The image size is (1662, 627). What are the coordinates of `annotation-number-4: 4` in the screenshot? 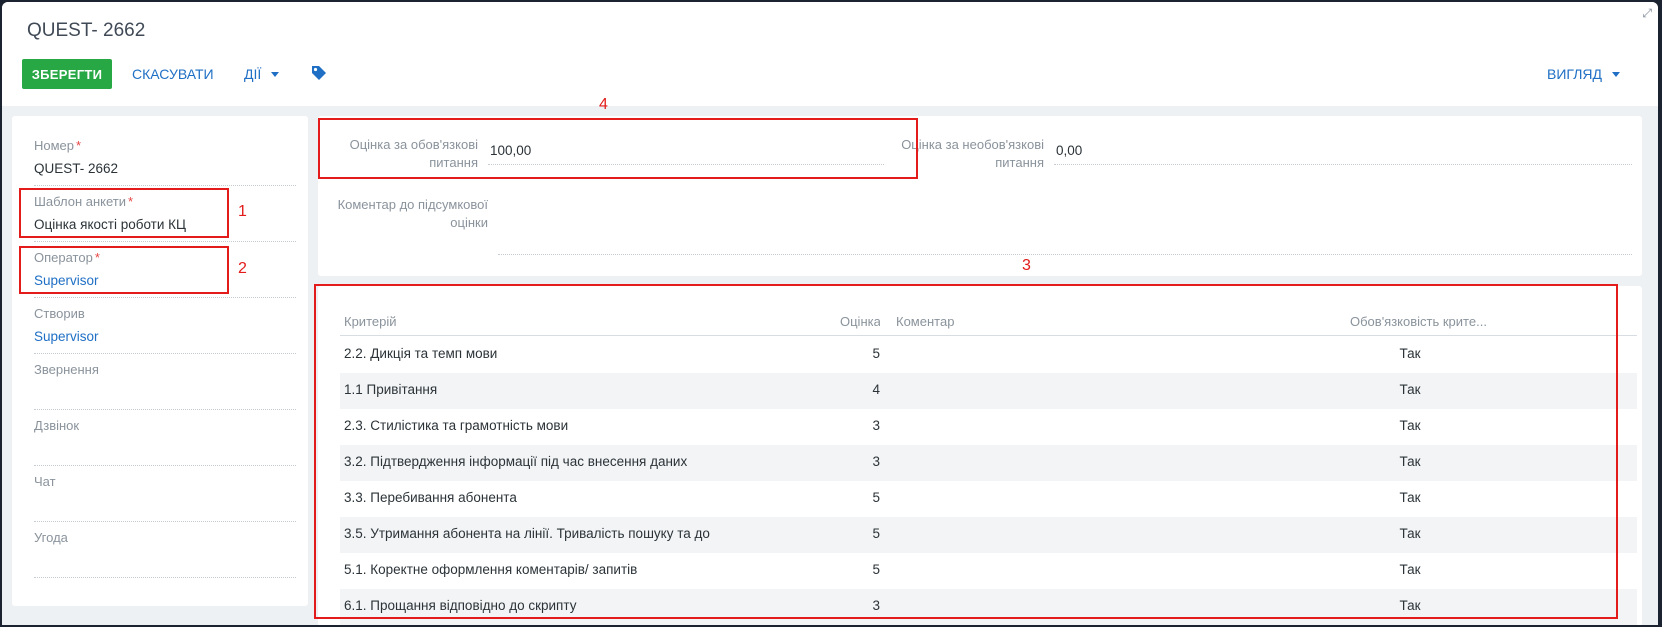 It's located at (603, 104).